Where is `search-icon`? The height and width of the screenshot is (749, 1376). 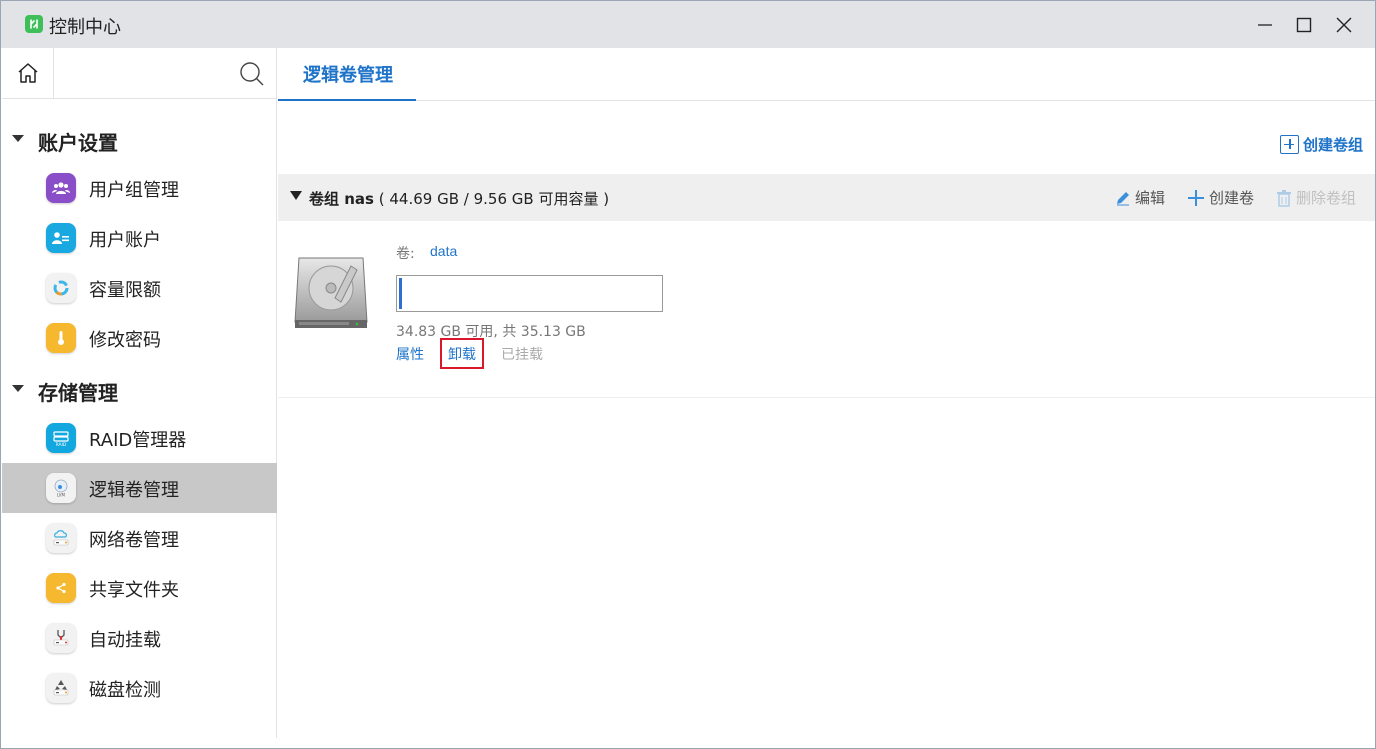
search-icon is located at coordinates (252, 74).